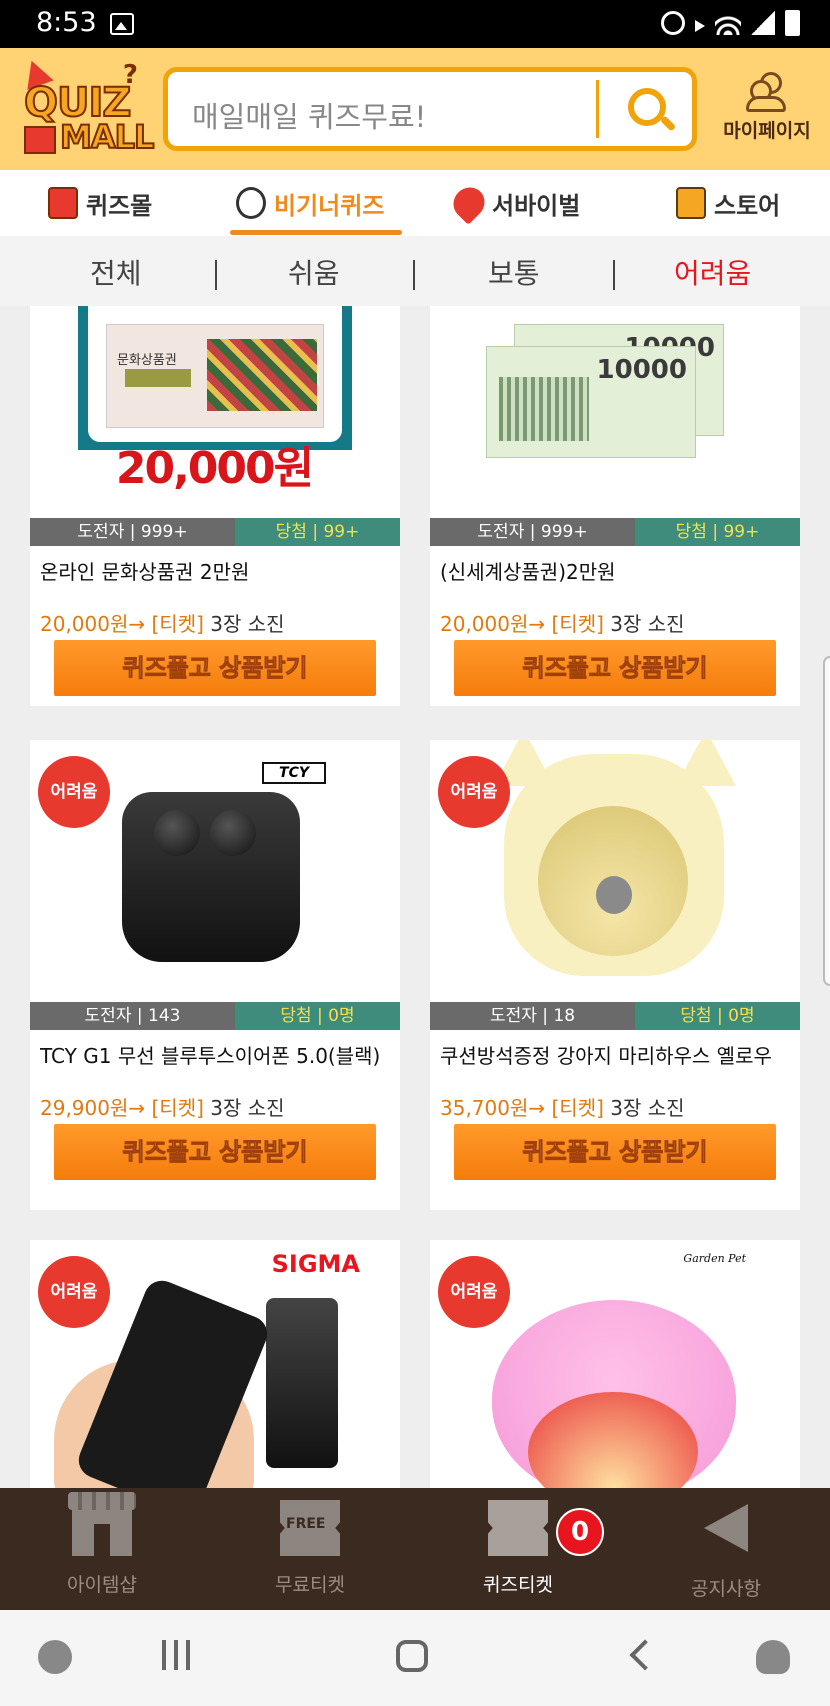 Image resolution: width=830 pixels, height=1706 pixels. What do you see at coordinates (641, 370) in the screenshot?
I see `gift-voucher-amount: 10000` at bounding box center [641, 370].